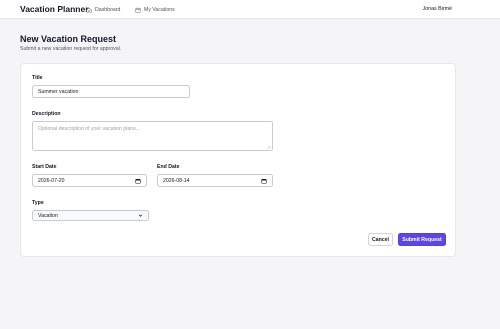  Describe the element at coordinates (58, 91) in the screenshot. I see `title-input-value: Summer vacation` at that location.